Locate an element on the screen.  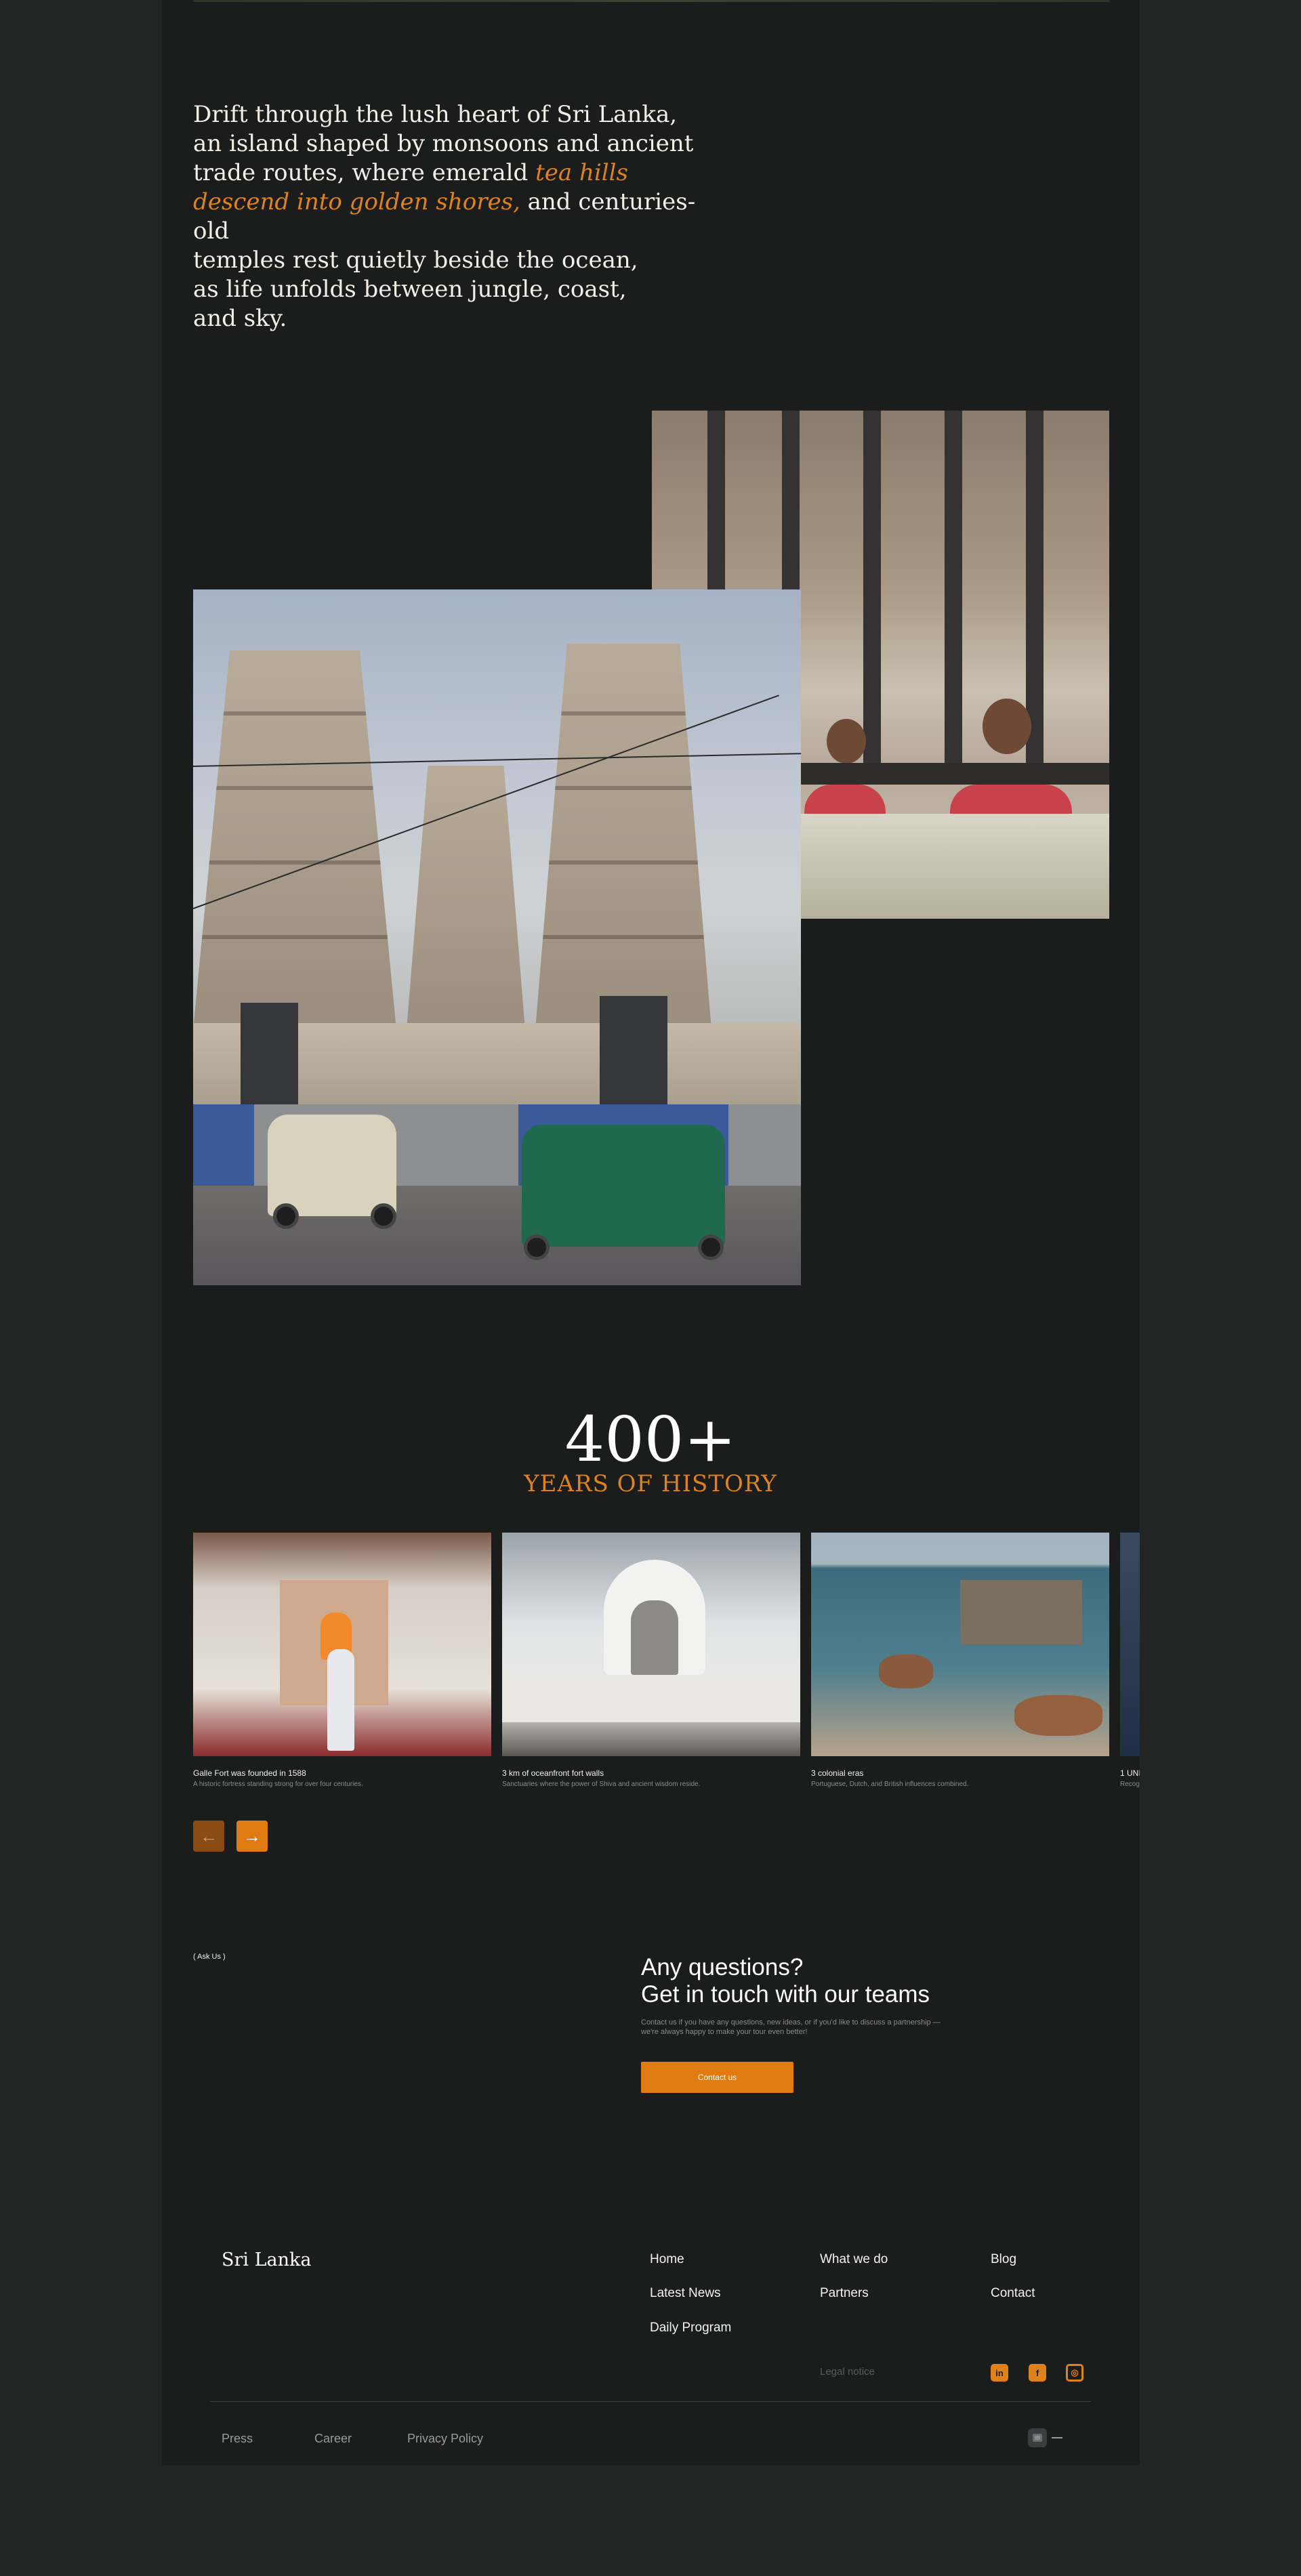
ask-us-tag: ( Ask Us ) is located at coordinates (209, 1957).